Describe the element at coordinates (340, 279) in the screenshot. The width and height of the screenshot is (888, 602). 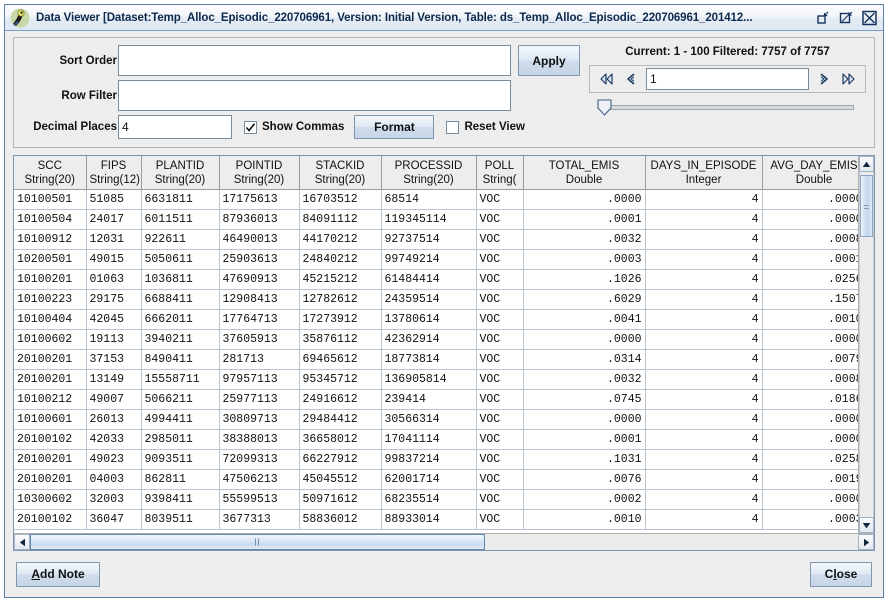
I see `table-cell: 45215212` at that location.